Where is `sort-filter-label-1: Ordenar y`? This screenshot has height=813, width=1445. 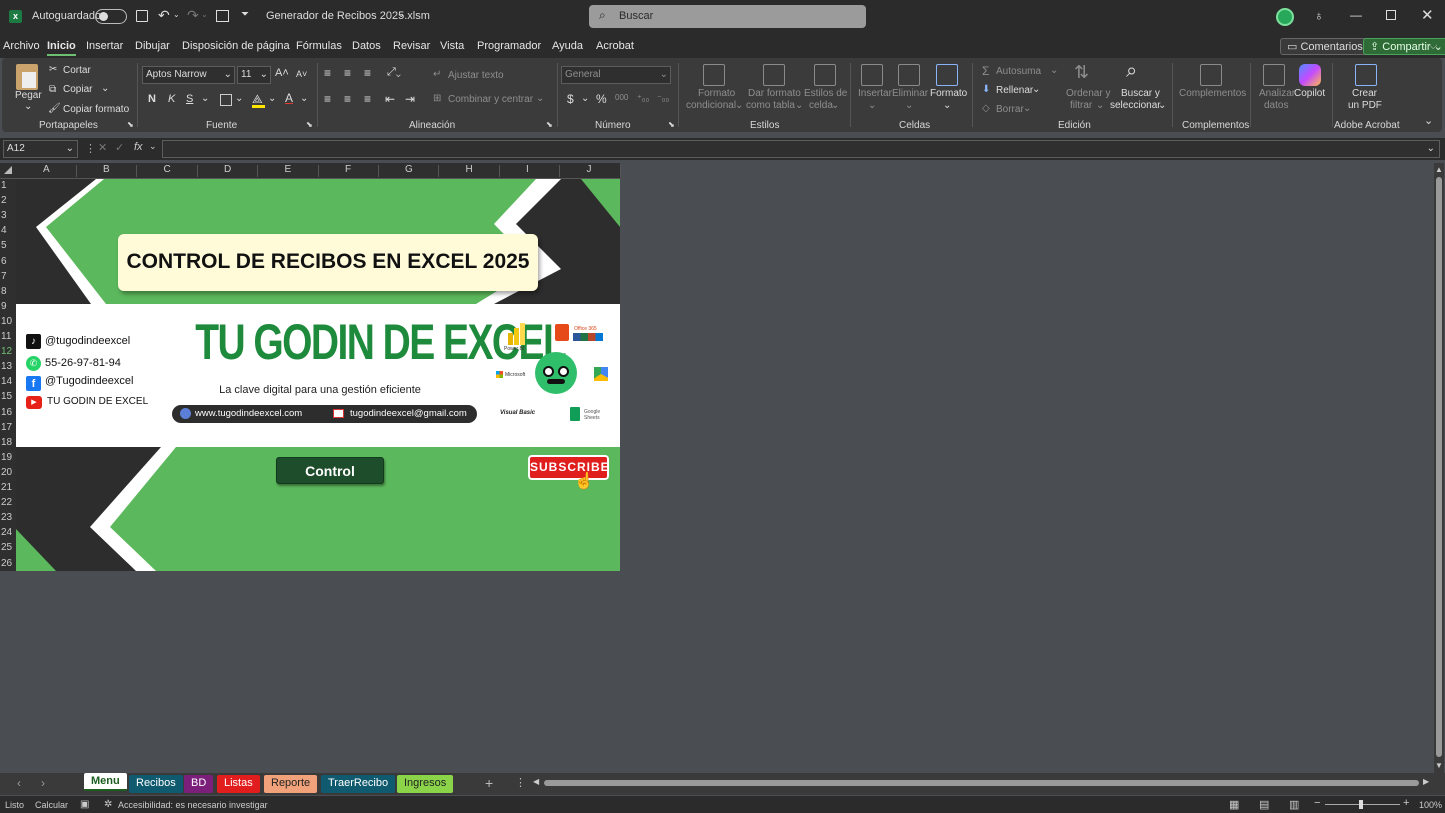
sort-filter-label-1: Ordenar y is located at coordinates (1088, 93).